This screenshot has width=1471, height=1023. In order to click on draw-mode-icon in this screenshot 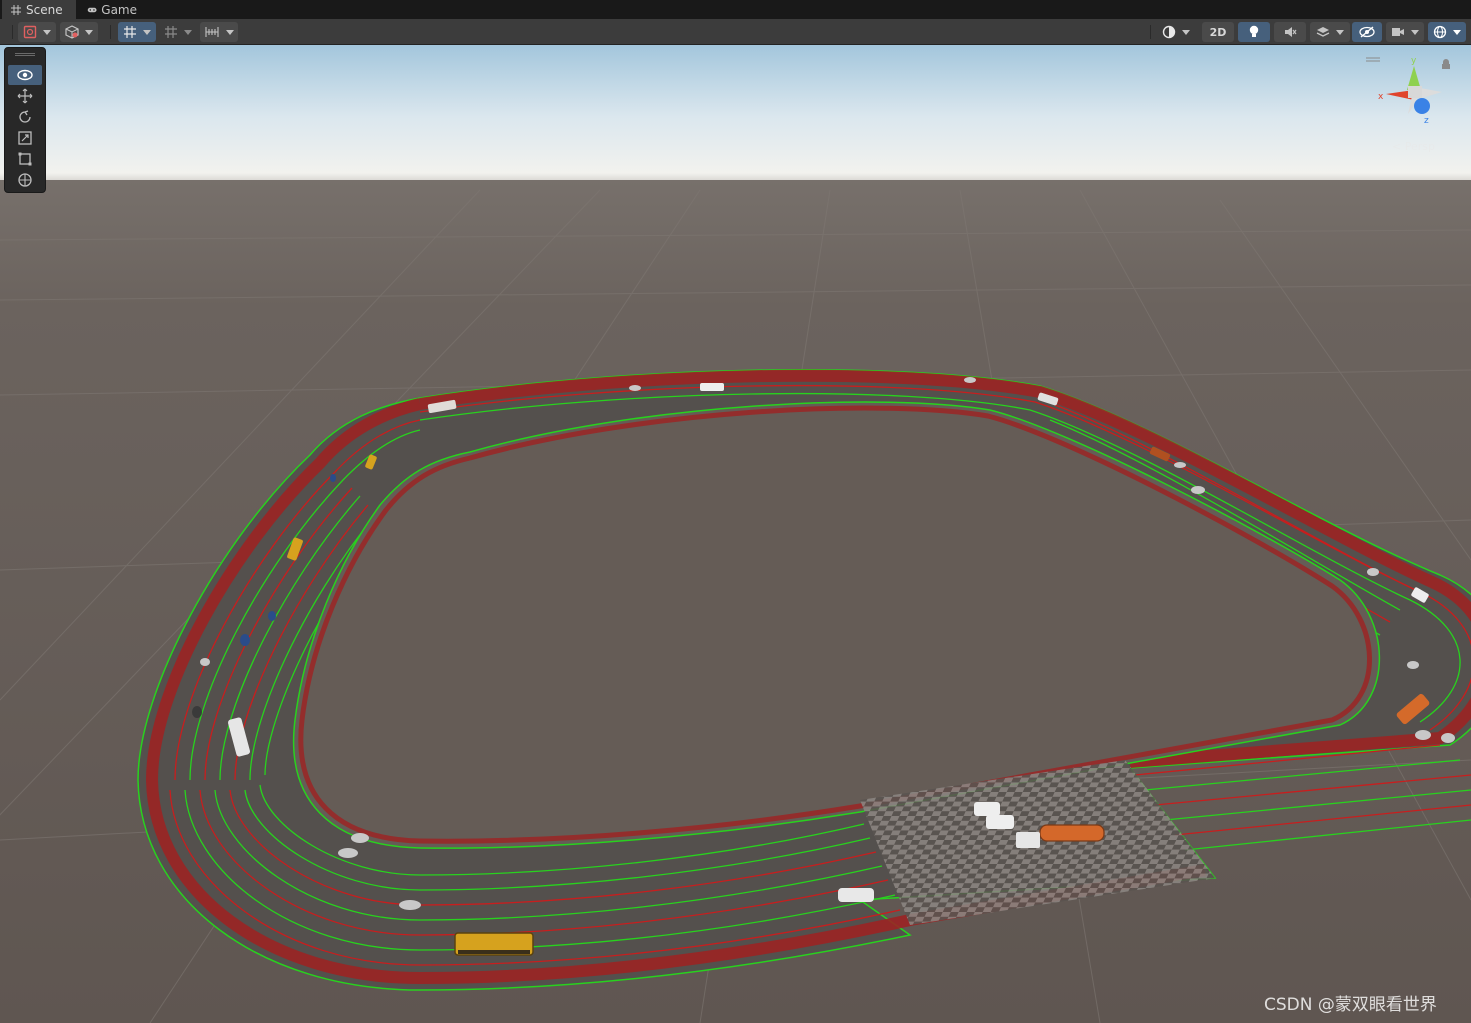, I will do `click(30, 32)`.